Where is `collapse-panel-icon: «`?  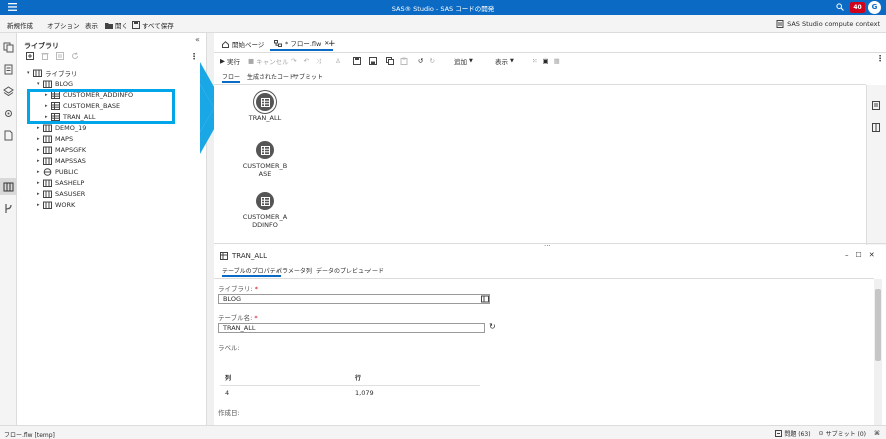 collapse-panel-icon: « is located at coordinates (197, 39).